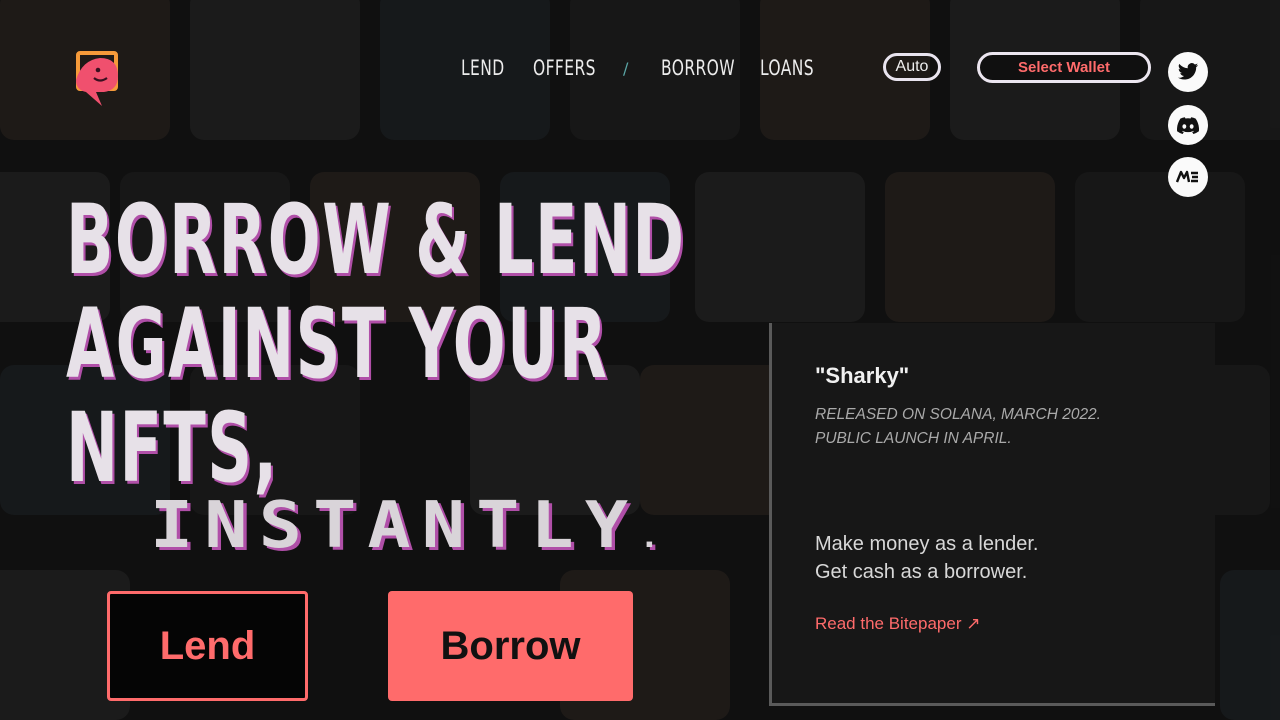 The height and width of the screenshot is (720, 1280). I want to click on panel-title: "Sharky", so click(862, 375).